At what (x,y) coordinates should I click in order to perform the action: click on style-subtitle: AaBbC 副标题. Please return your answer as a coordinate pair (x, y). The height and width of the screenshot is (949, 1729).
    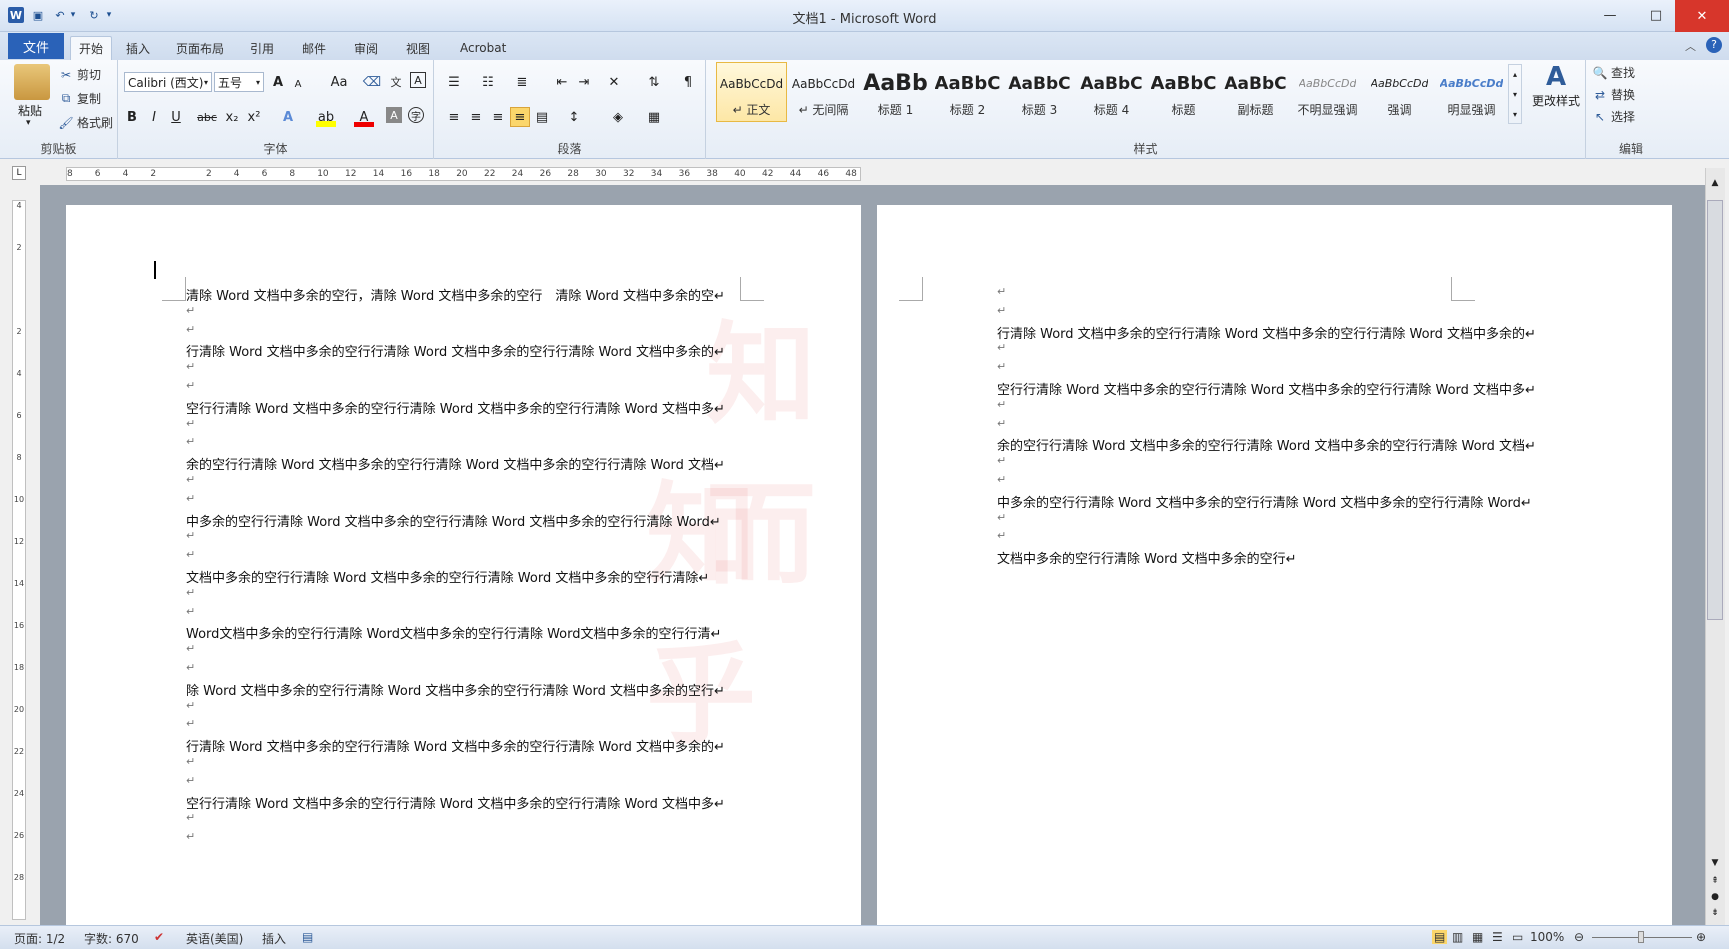
    Looking at the image, I should click on (1255, 92).